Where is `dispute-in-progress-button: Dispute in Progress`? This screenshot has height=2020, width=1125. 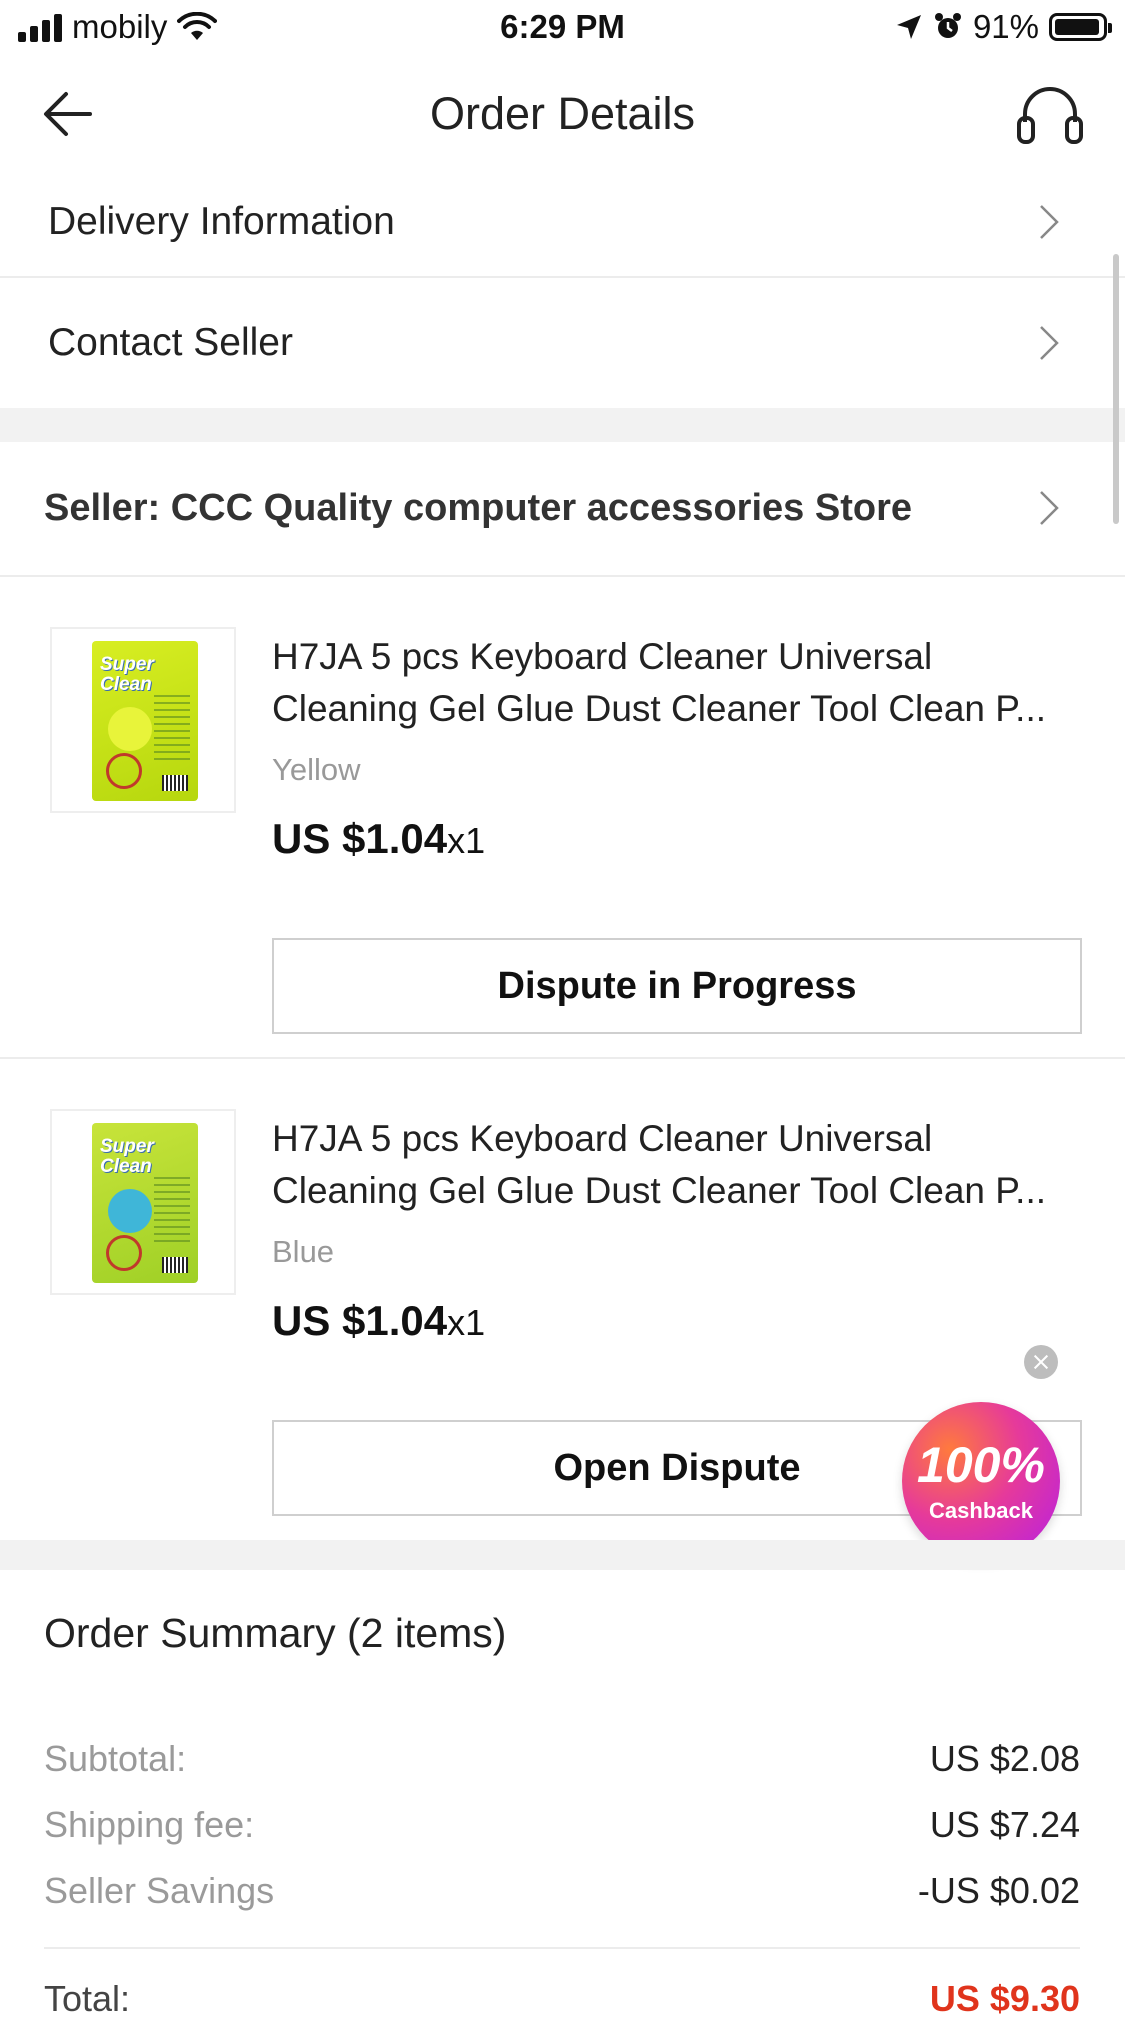
dispute-in-progress-button: Dispute in Progress is located at coordinates (677, 986).